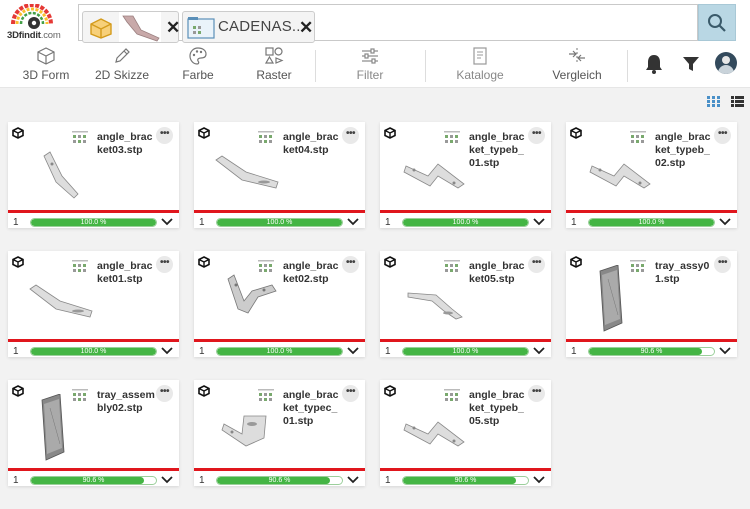 The image size is (750, 509). What do you see at coordinates (651, 304) in the screenshot?
I see `result-card: tray_assy01.stp ••• 1 90.6 %` at bounding box center [651, 304].